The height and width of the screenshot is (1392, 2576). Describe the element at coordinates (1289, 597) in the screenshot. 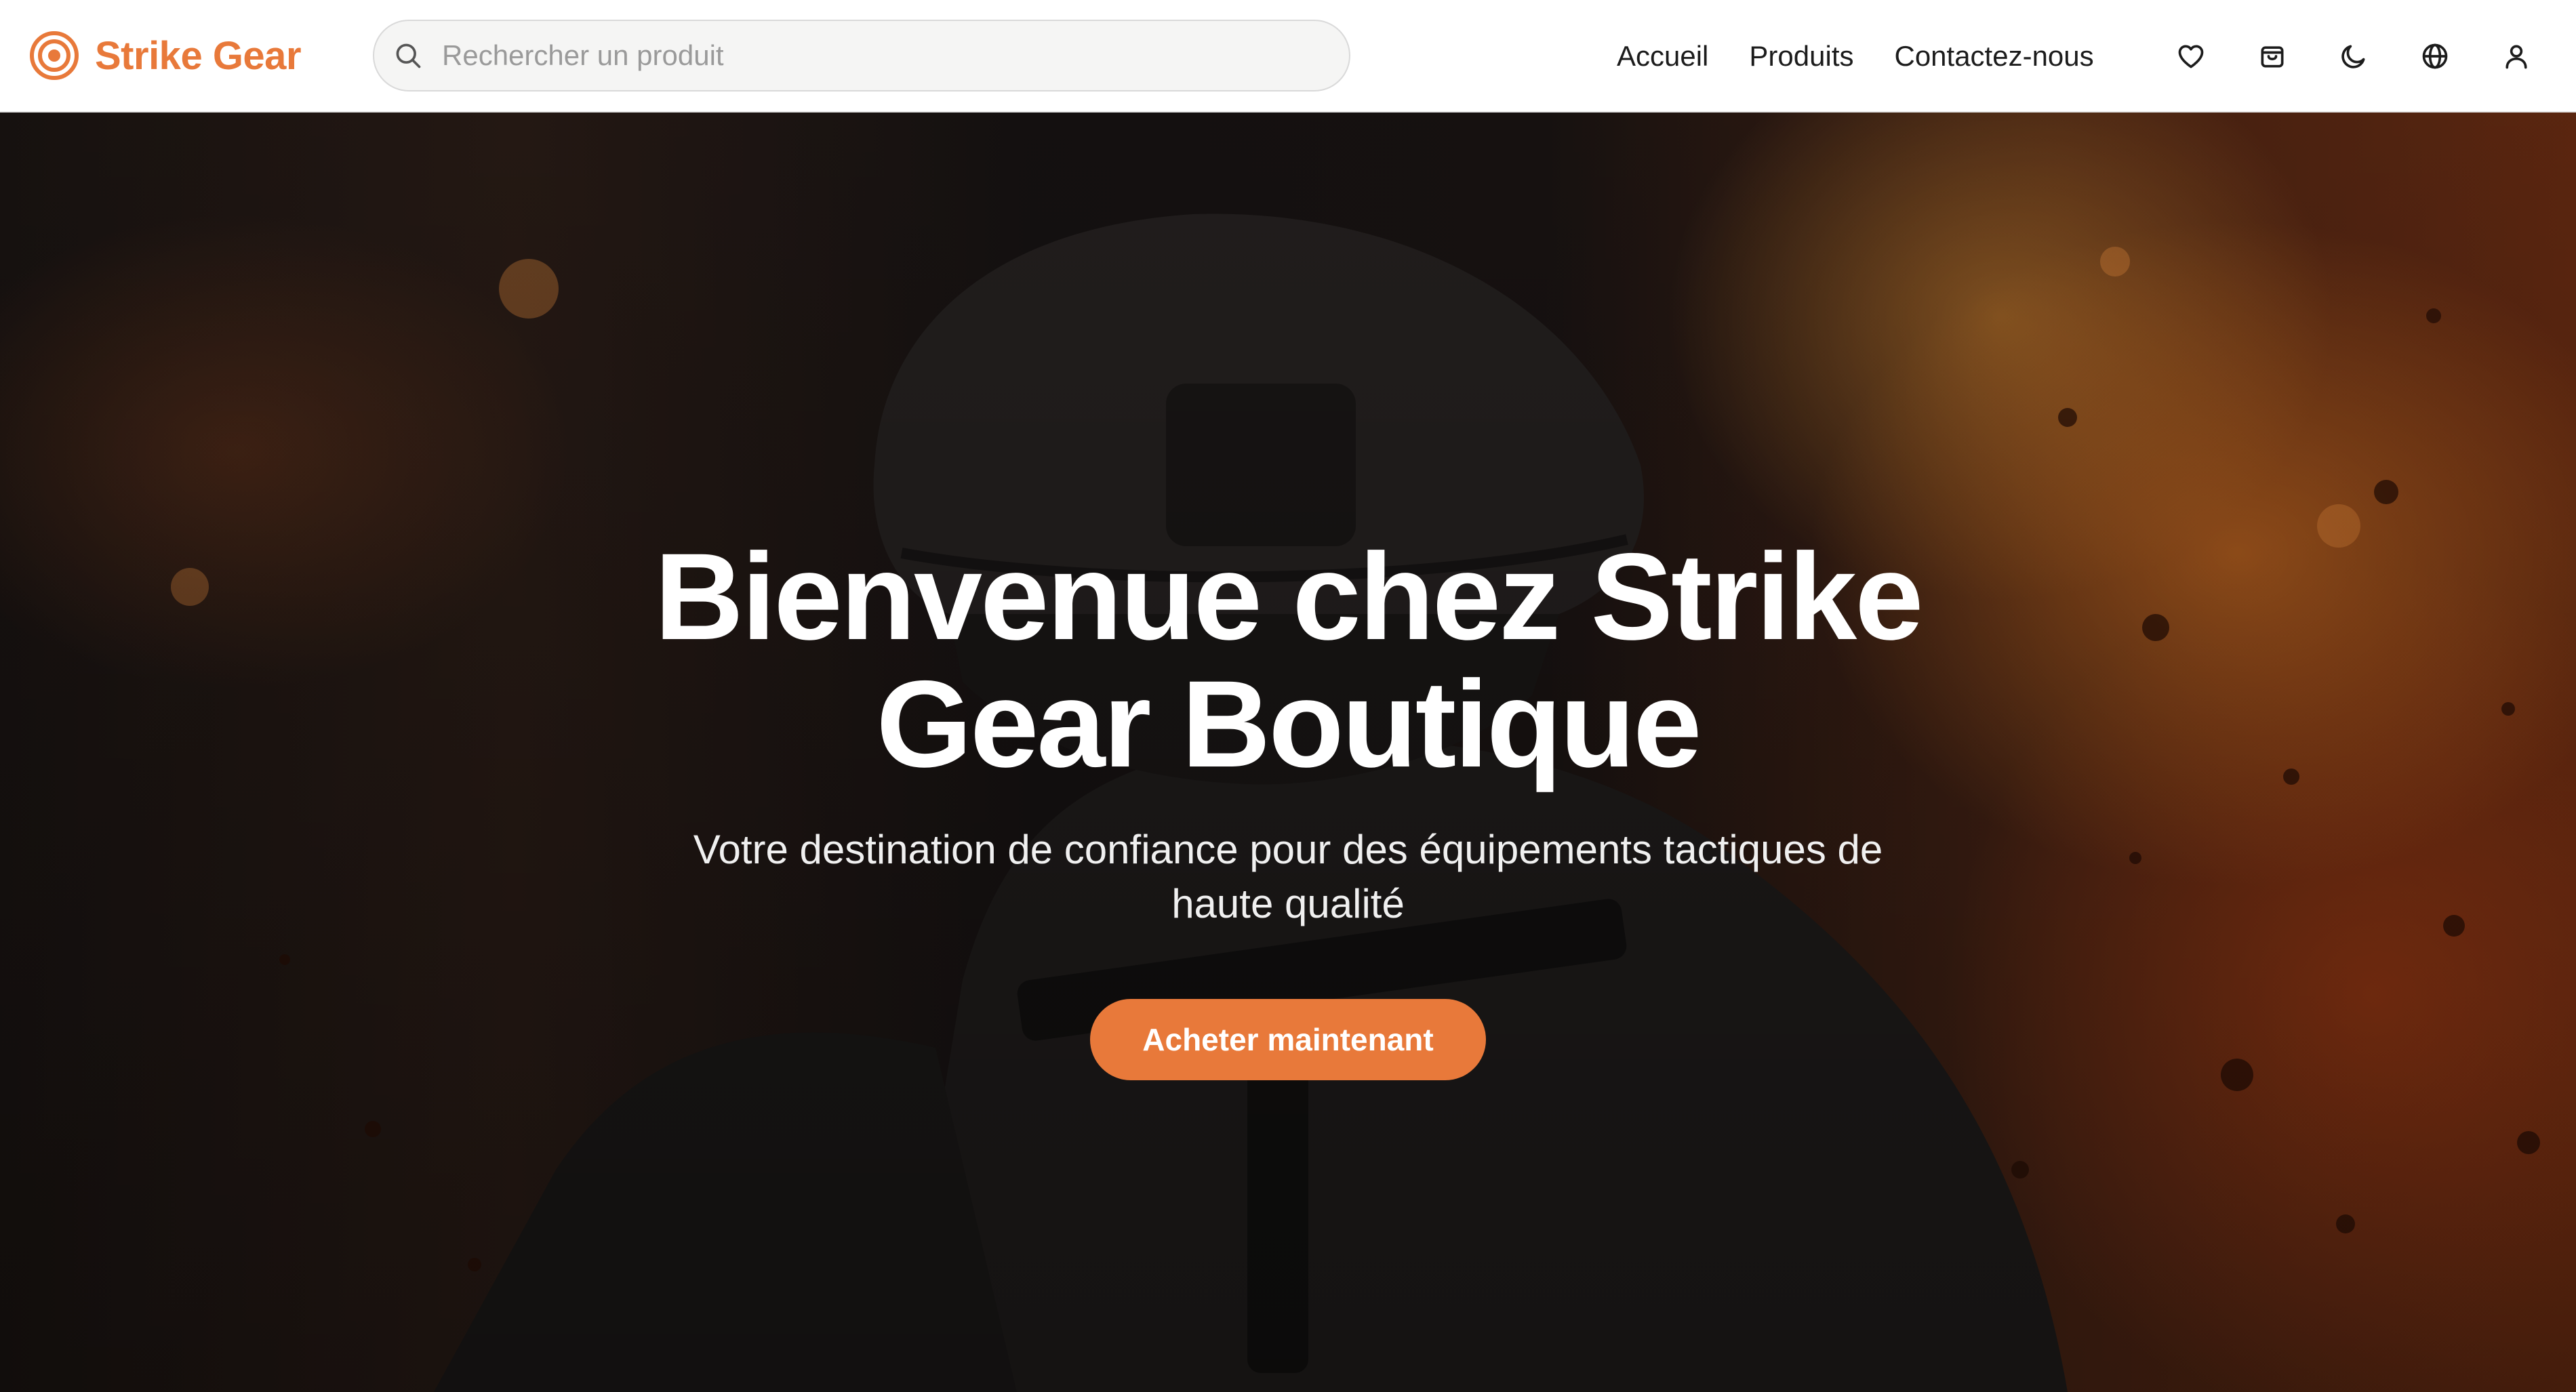

I see `hero-title-line-1: Bienvenue chez Strike` at that location.